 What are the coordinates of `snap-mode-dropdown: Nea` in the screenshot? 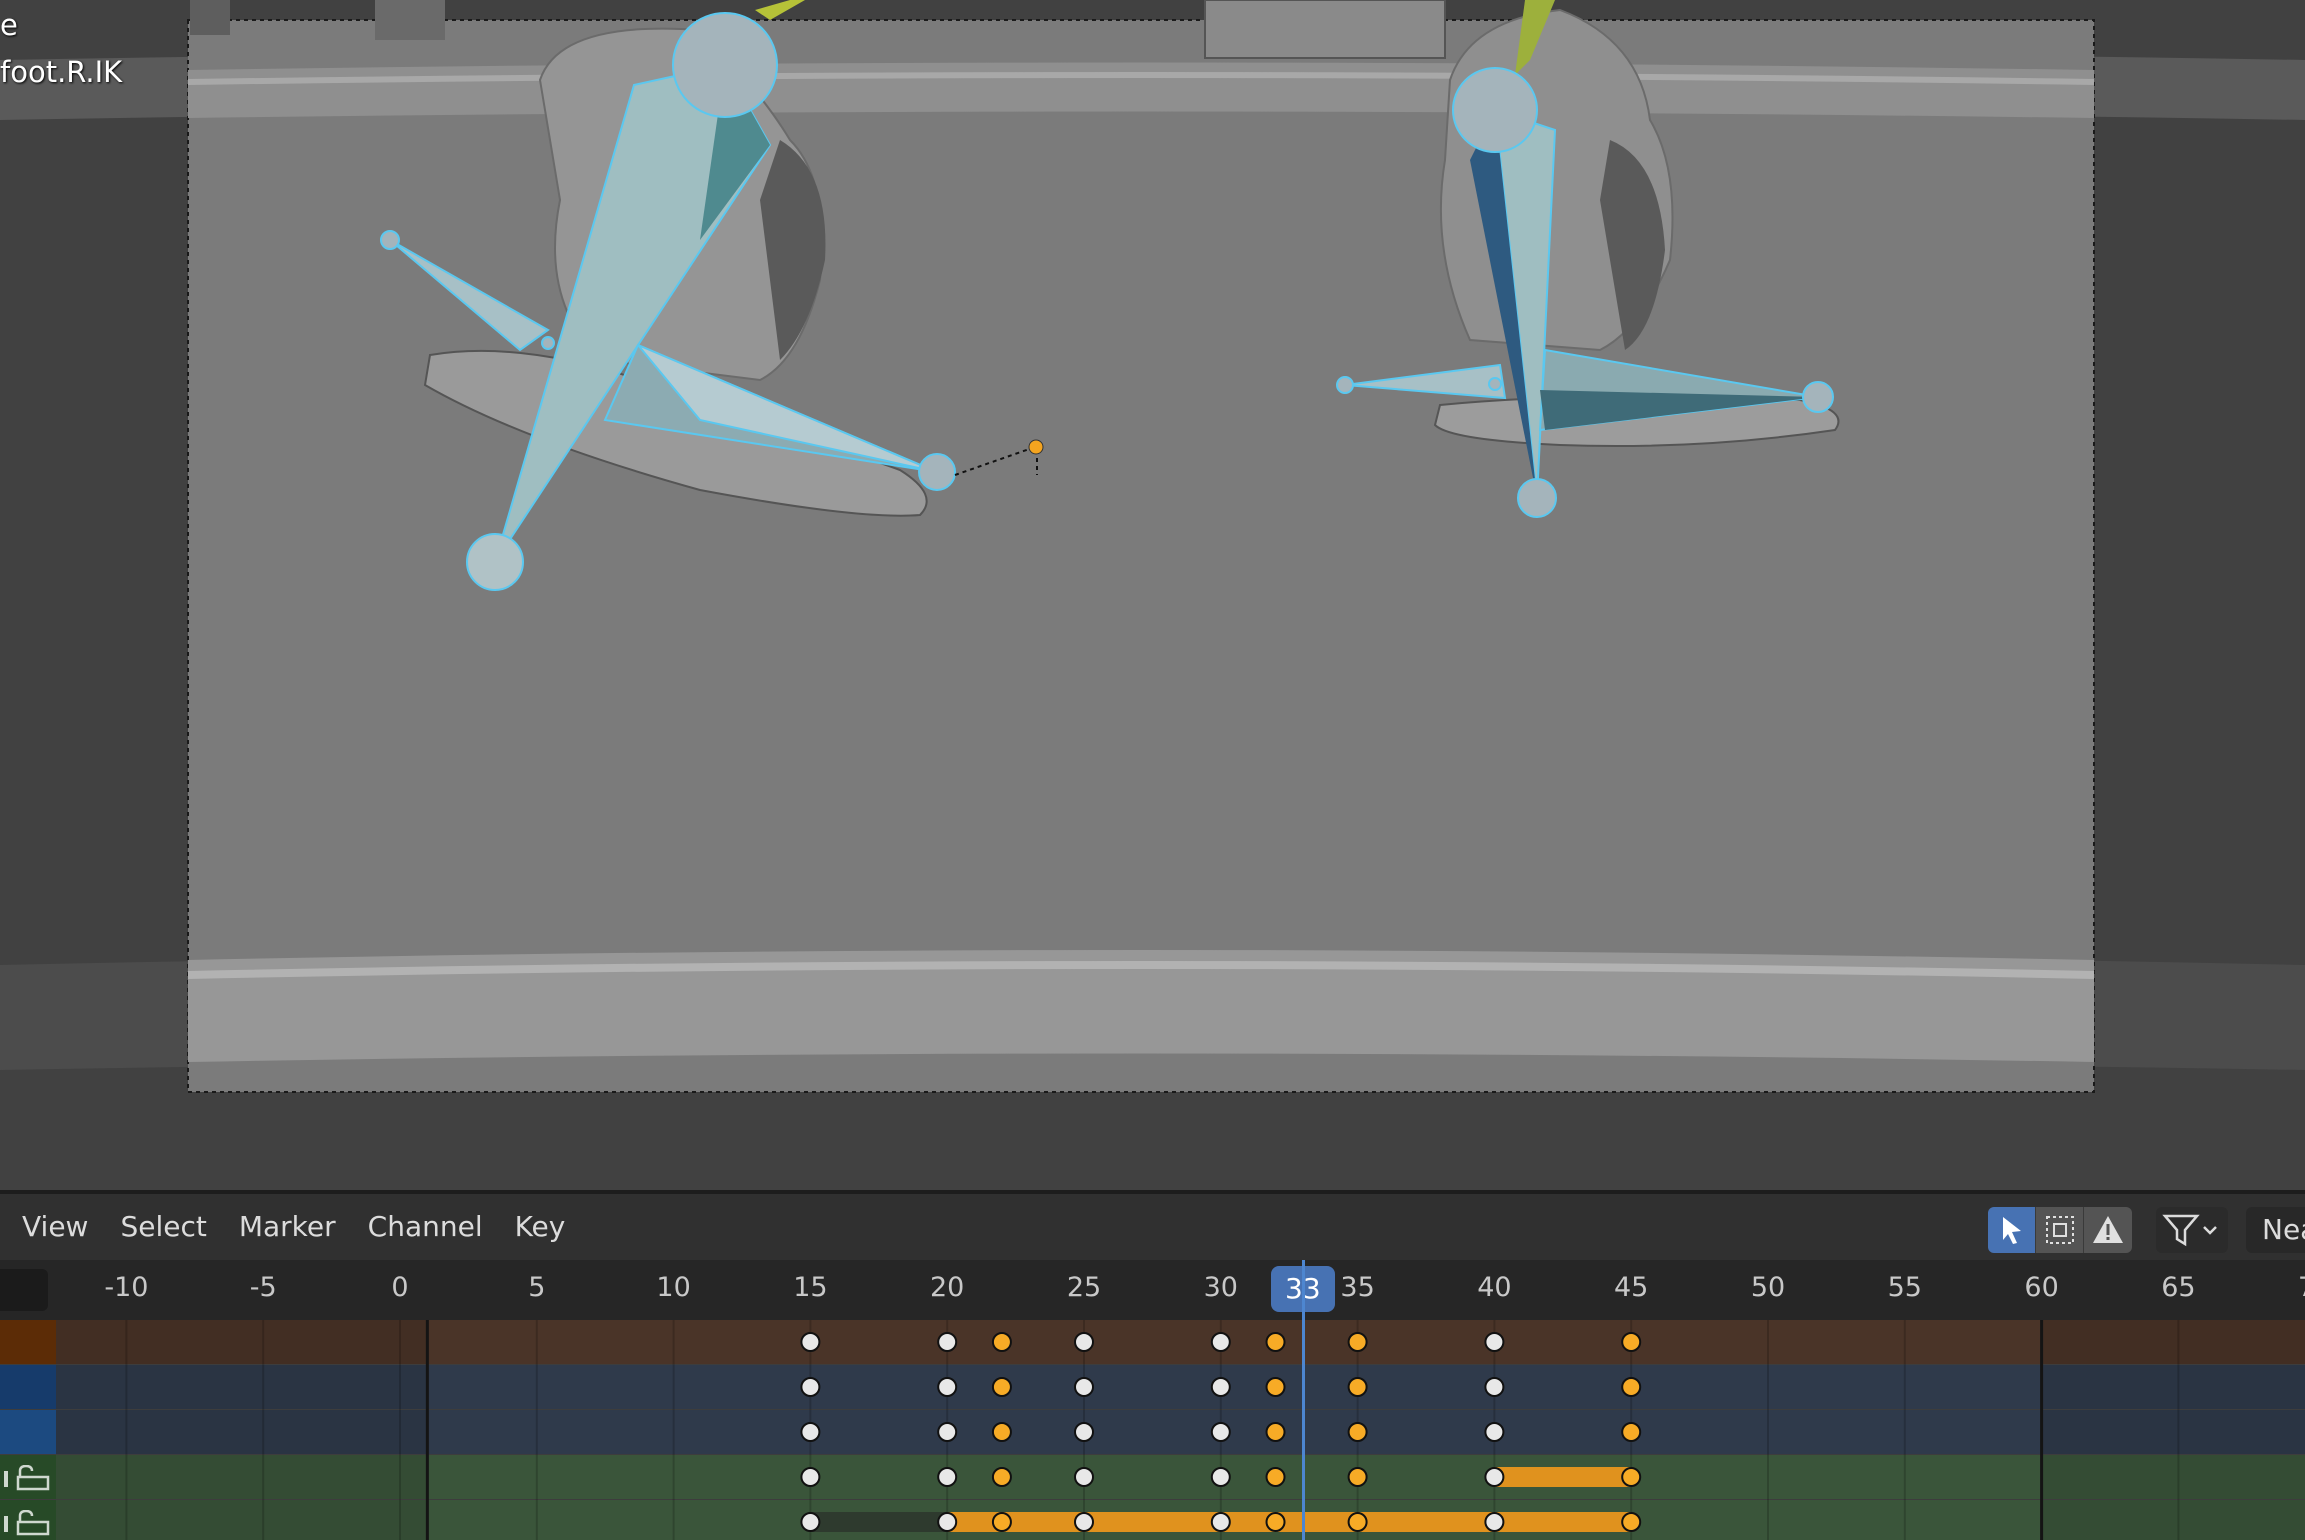 It's located at (2275, 1230).